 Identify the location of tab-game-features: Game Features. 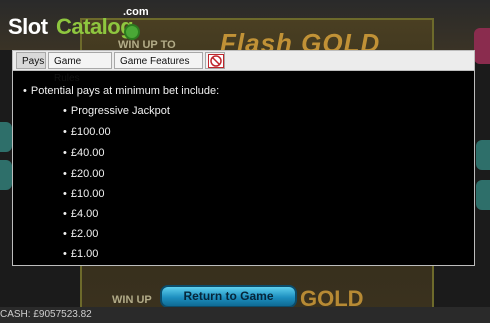
(158, 60).